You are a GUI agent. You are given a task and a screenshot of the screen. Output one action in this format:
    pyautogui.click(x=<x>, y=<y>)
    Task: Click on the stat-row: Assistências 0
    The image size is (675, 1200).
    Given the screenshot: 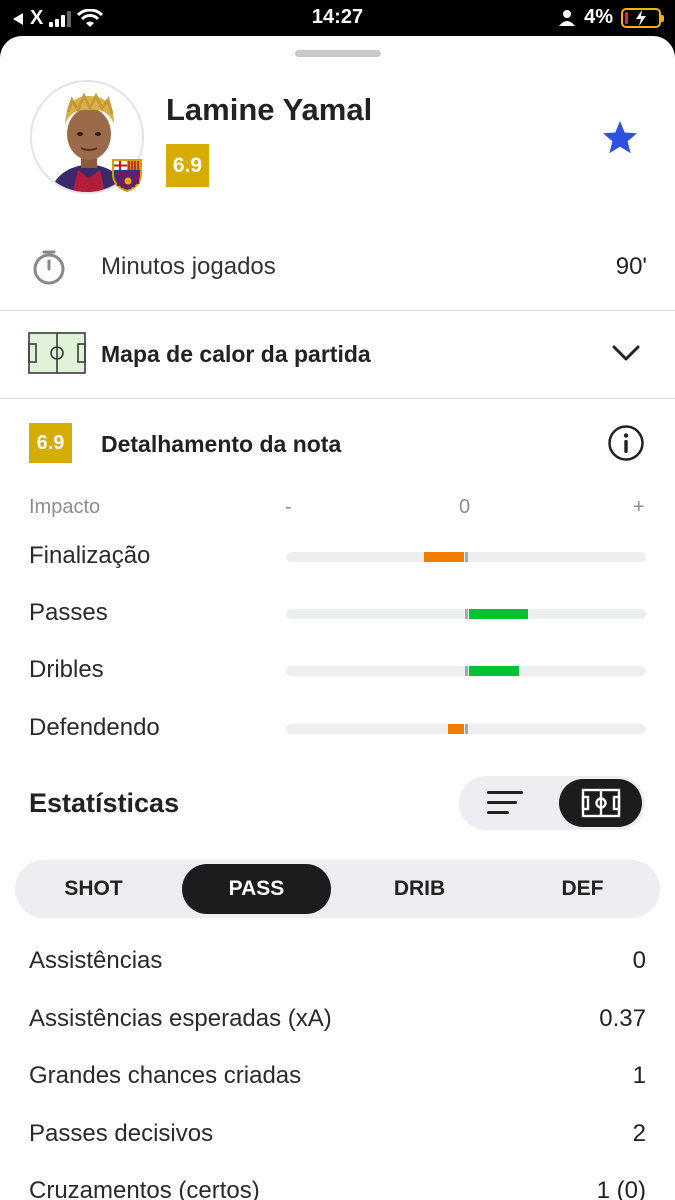 What is the action you would take?
    pyautogui.click(x=337, y=962)
    